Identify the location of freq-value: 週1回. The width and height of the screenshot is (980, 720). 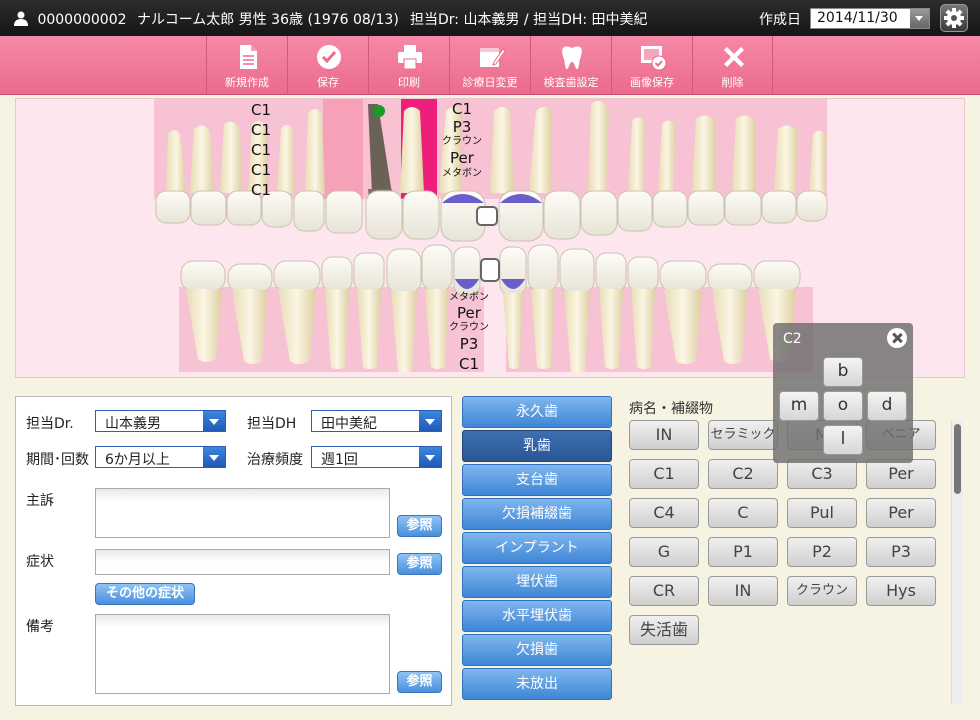
(339, 460).